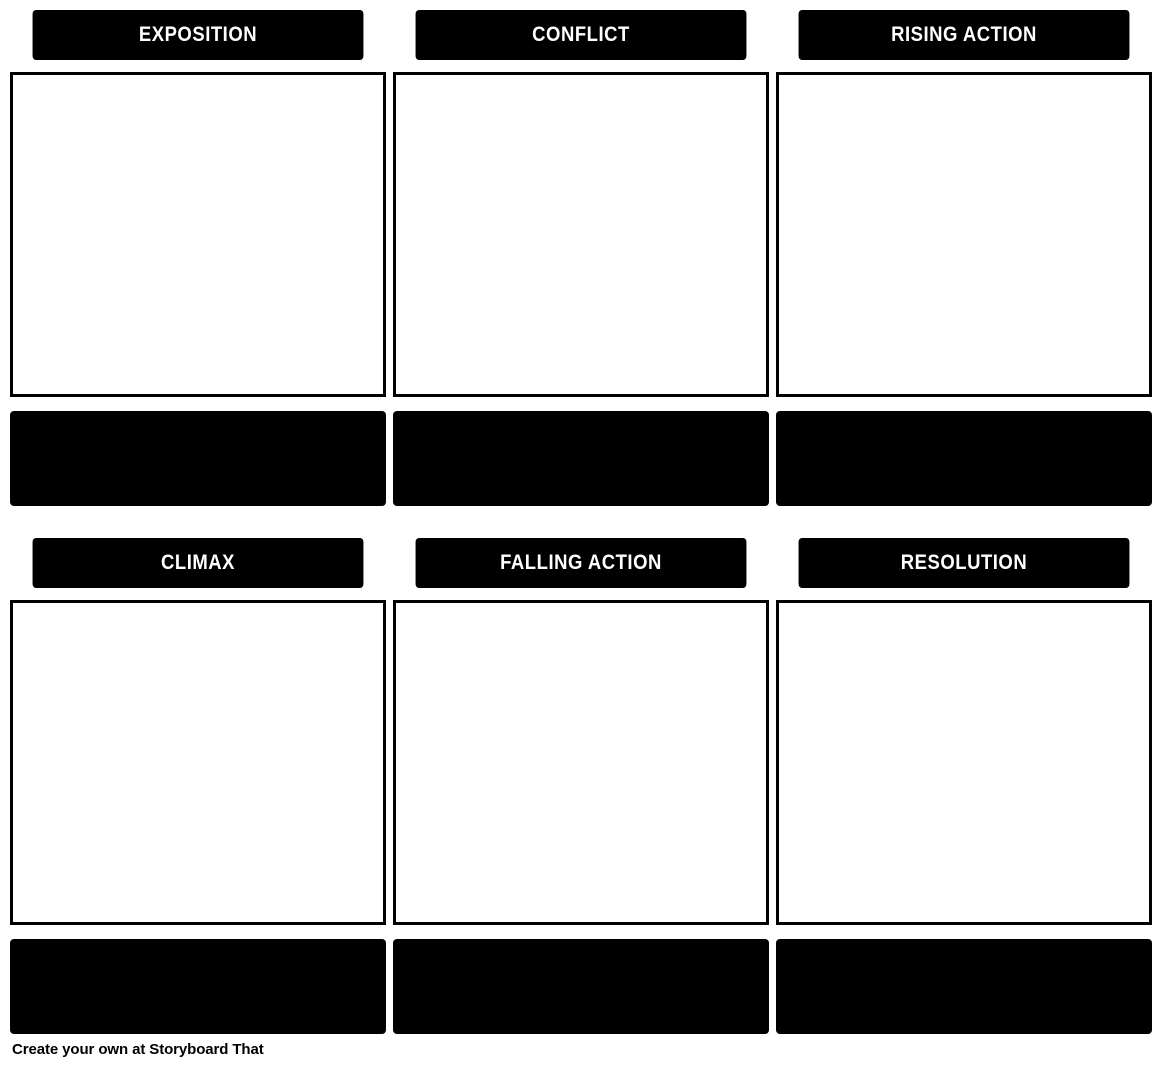 The image size is (1164, 1086). Describe the element at coordinates (198, 234) in the screenshot. I see `cell-canvas-exposition` at that location.